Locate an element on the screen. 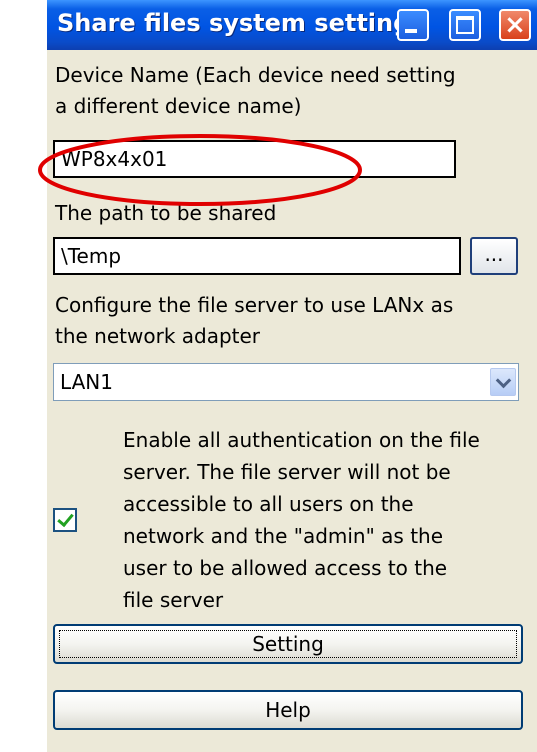 This screenshot has height=752, width=537. minimize-icon is located at coordinates (411, 31).